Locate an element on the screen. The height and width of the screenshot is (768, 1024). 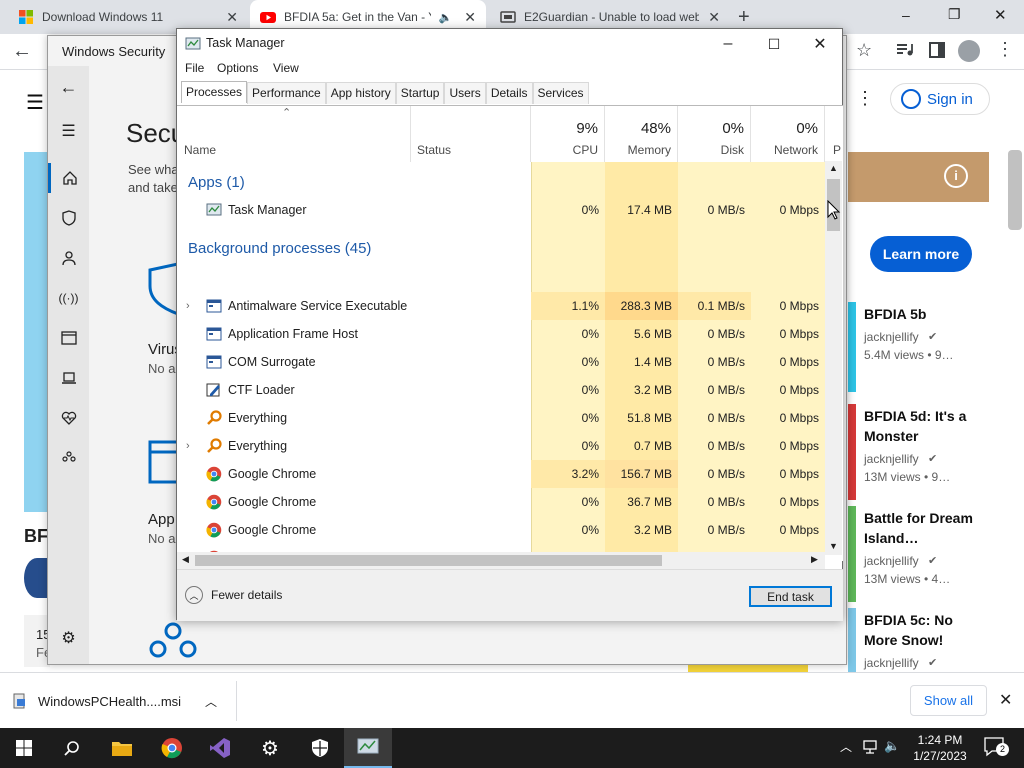
shield-icon is located at coordinates (68, 218).